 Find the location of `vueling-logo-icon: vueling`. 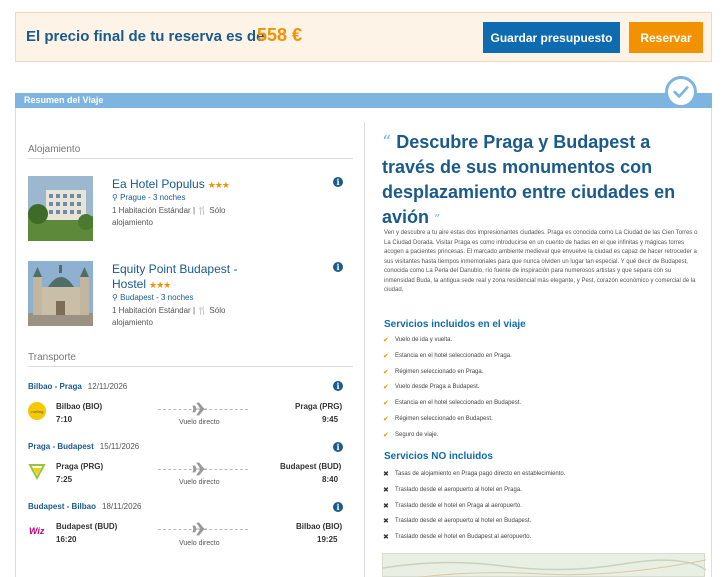

vueling-logo-icon: vueling is located at coordinates (37, 411).